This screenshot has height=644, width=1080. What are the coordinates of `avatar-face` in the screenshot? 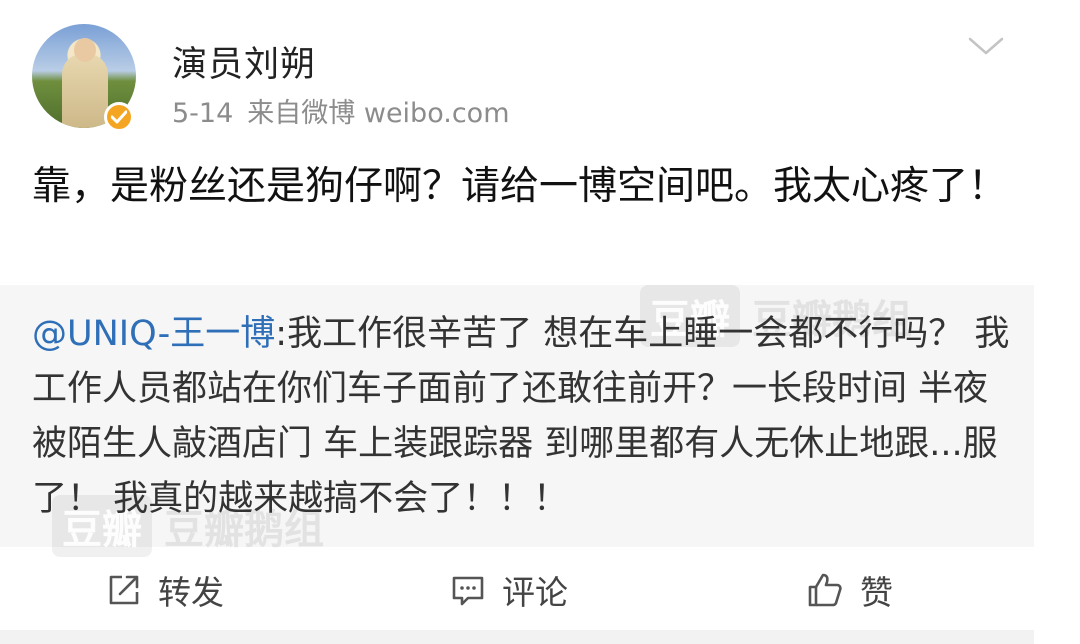 It's located at (85, 50).